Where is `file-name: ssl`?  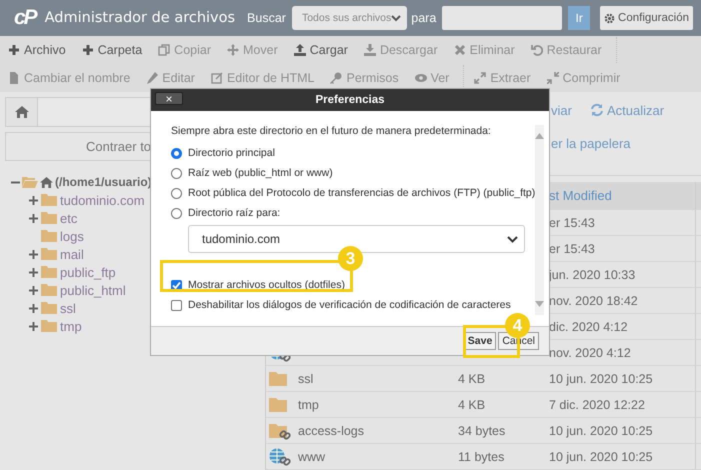
file-name: ssl is located at coordinates (306, 379).